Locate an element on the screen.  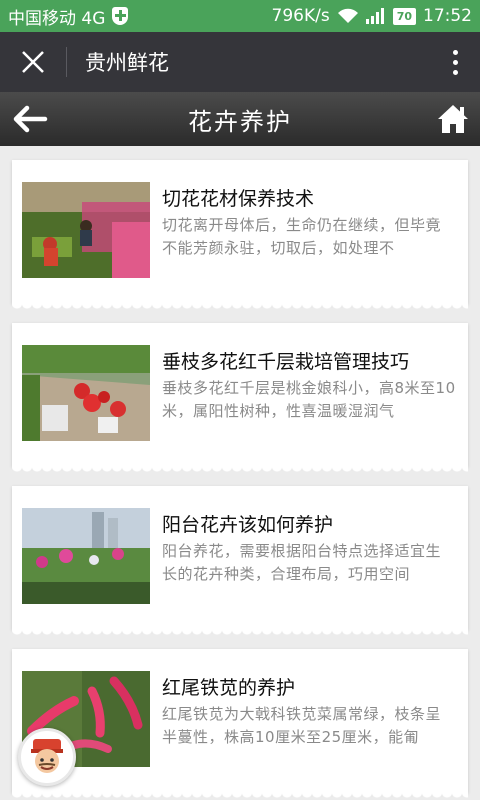
more-vertical-icon is located at coordinates (455, 52).